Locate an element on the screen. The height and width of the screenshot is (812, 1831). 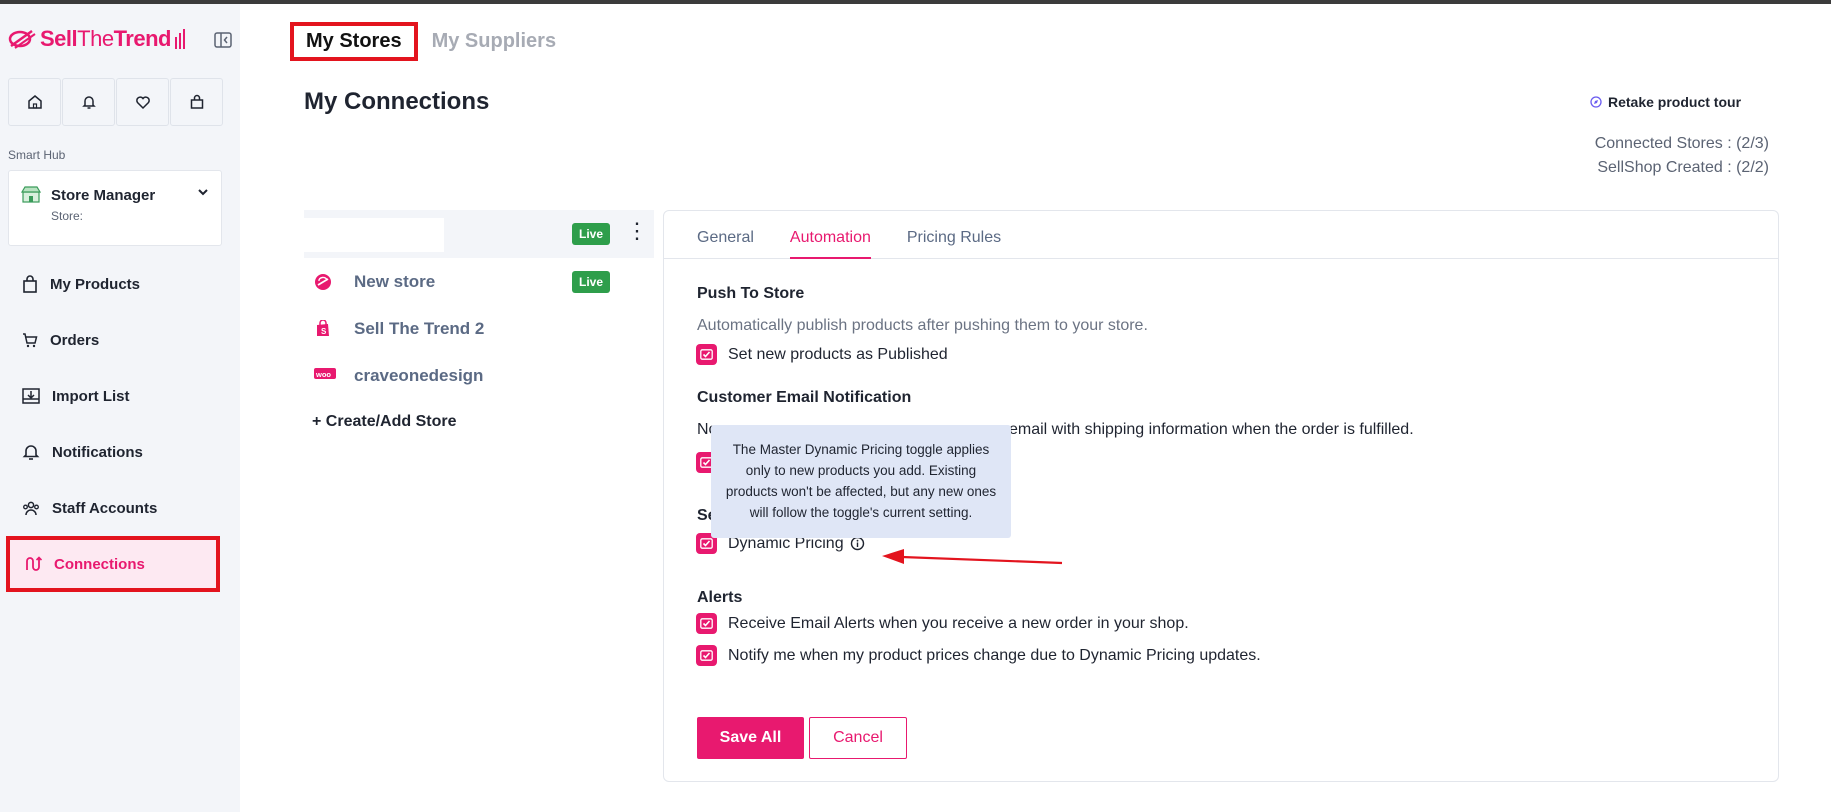
sidebar-item-my-products: My Products is located at coordinates (116, 284).